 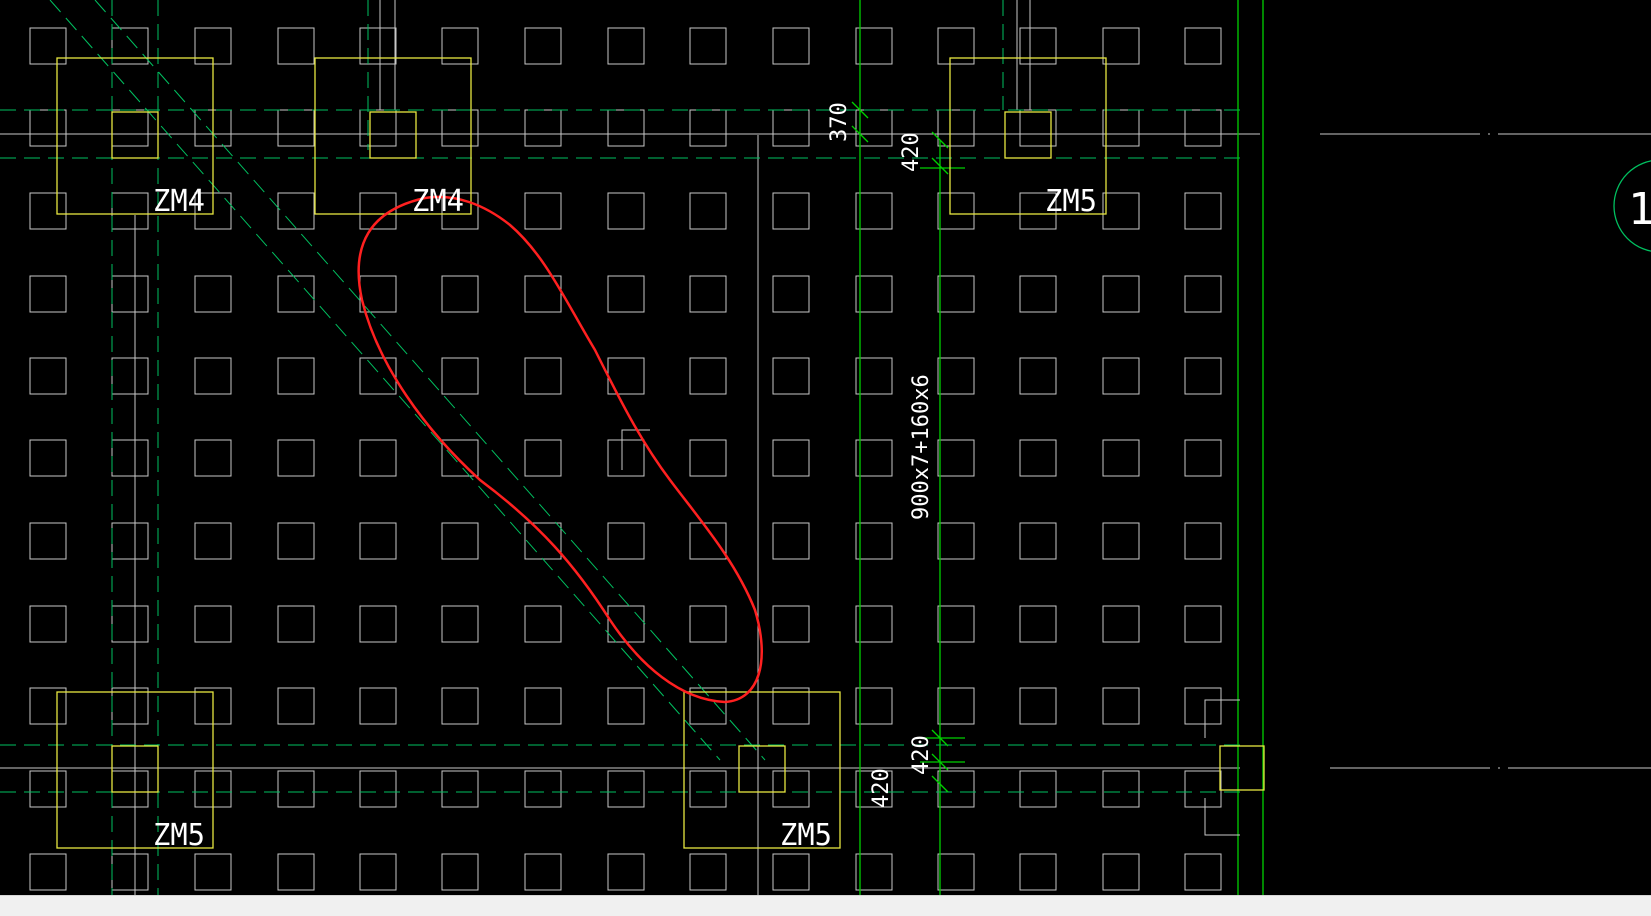 What do you see at coordinates (179, 835) in the screenshot?
I see `pile-cap-label-zm5-bottom-left: ZM5` at bounding box center [179, 835].